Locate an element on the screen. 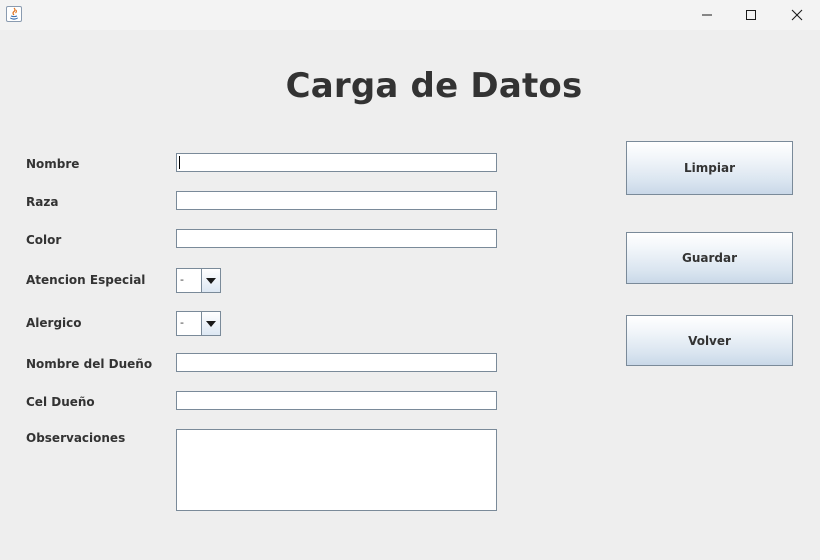 The height and width of the screenshot is (560, 820). observaciones-label: Observaciones is located at coordinates (76, 438).